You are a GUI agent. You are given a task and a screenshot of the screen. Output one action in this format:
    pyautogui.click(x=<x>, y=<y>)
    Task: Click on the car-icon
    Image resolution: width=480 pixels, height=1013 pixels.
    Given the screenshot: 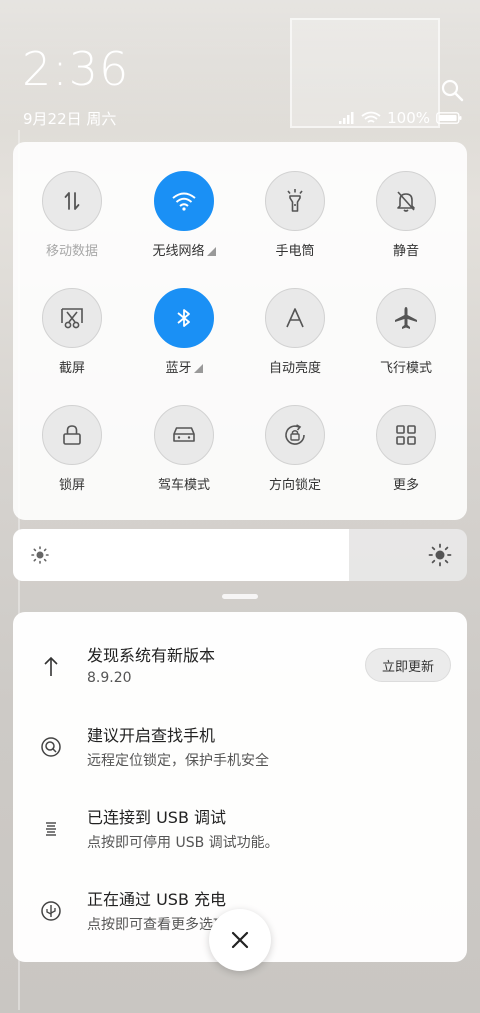 What is the action you would take?
    pyautogui.click(x=184, y=434)
    